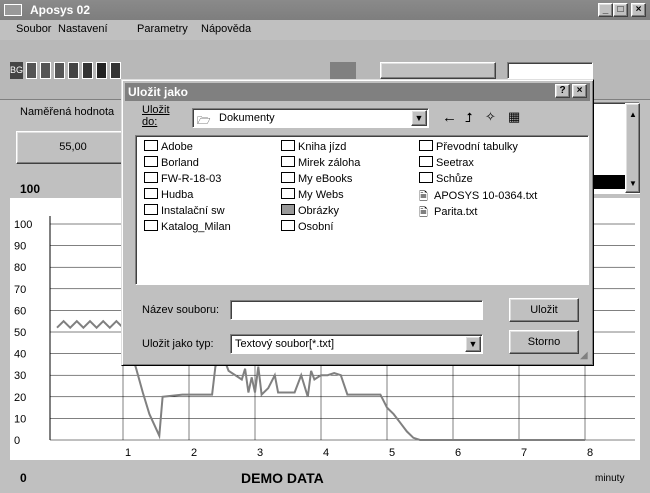 The image size is (650, 493). Describe the element at coordinates (285, 344) in the screenshot. I see `filetype-value: Textový soubor[*.txt]` at that location.